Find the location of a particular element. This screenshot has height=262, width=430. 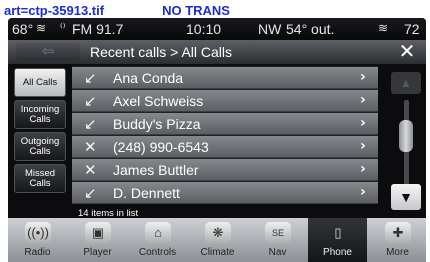

radio-station: FM 91.7 is located at coordinates (98, 29).